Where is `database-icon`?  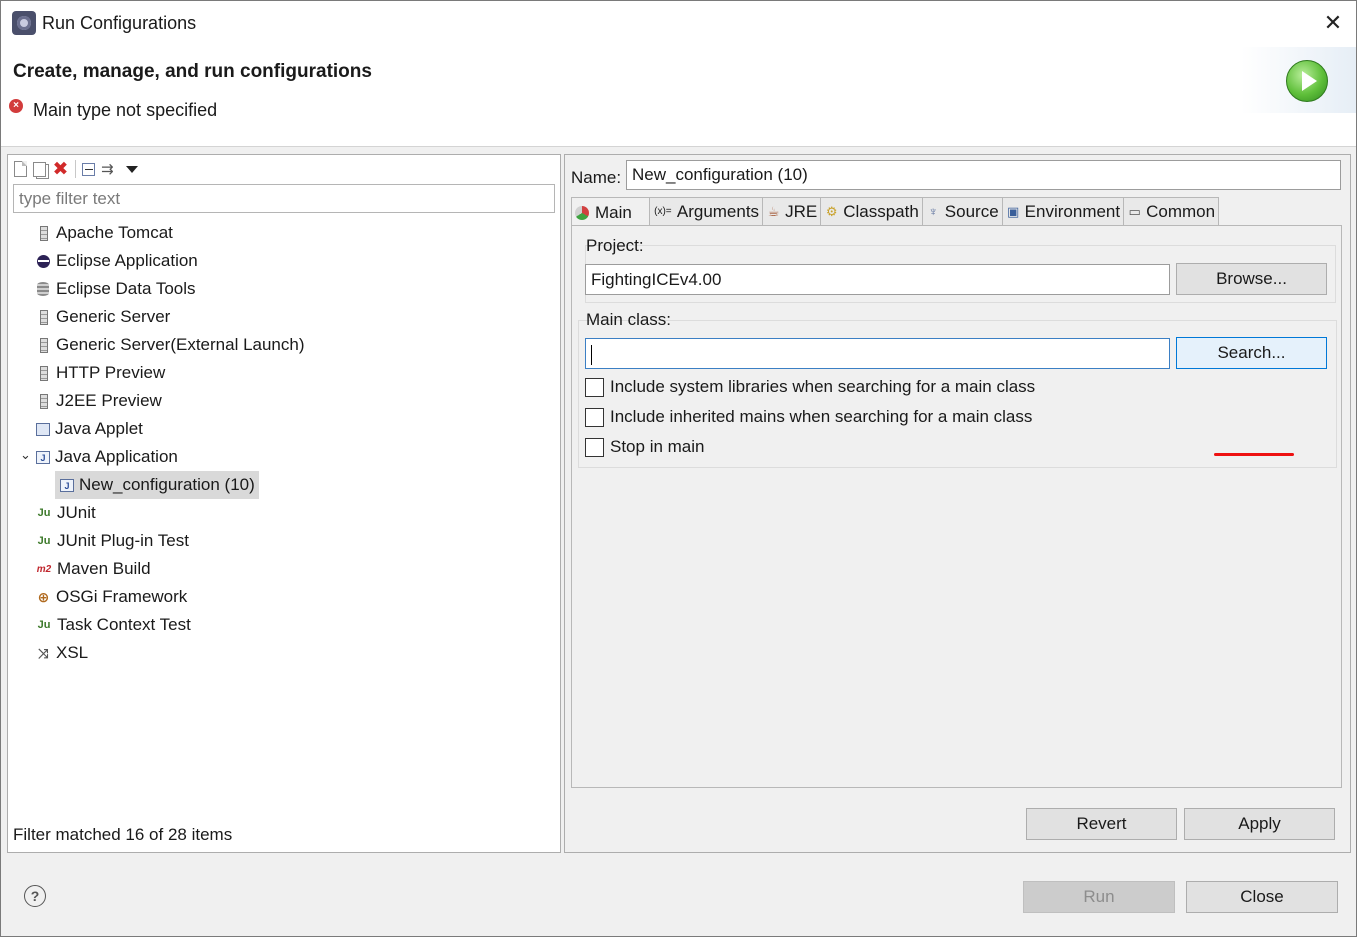 database-icon is located at coordinates (43, 289).